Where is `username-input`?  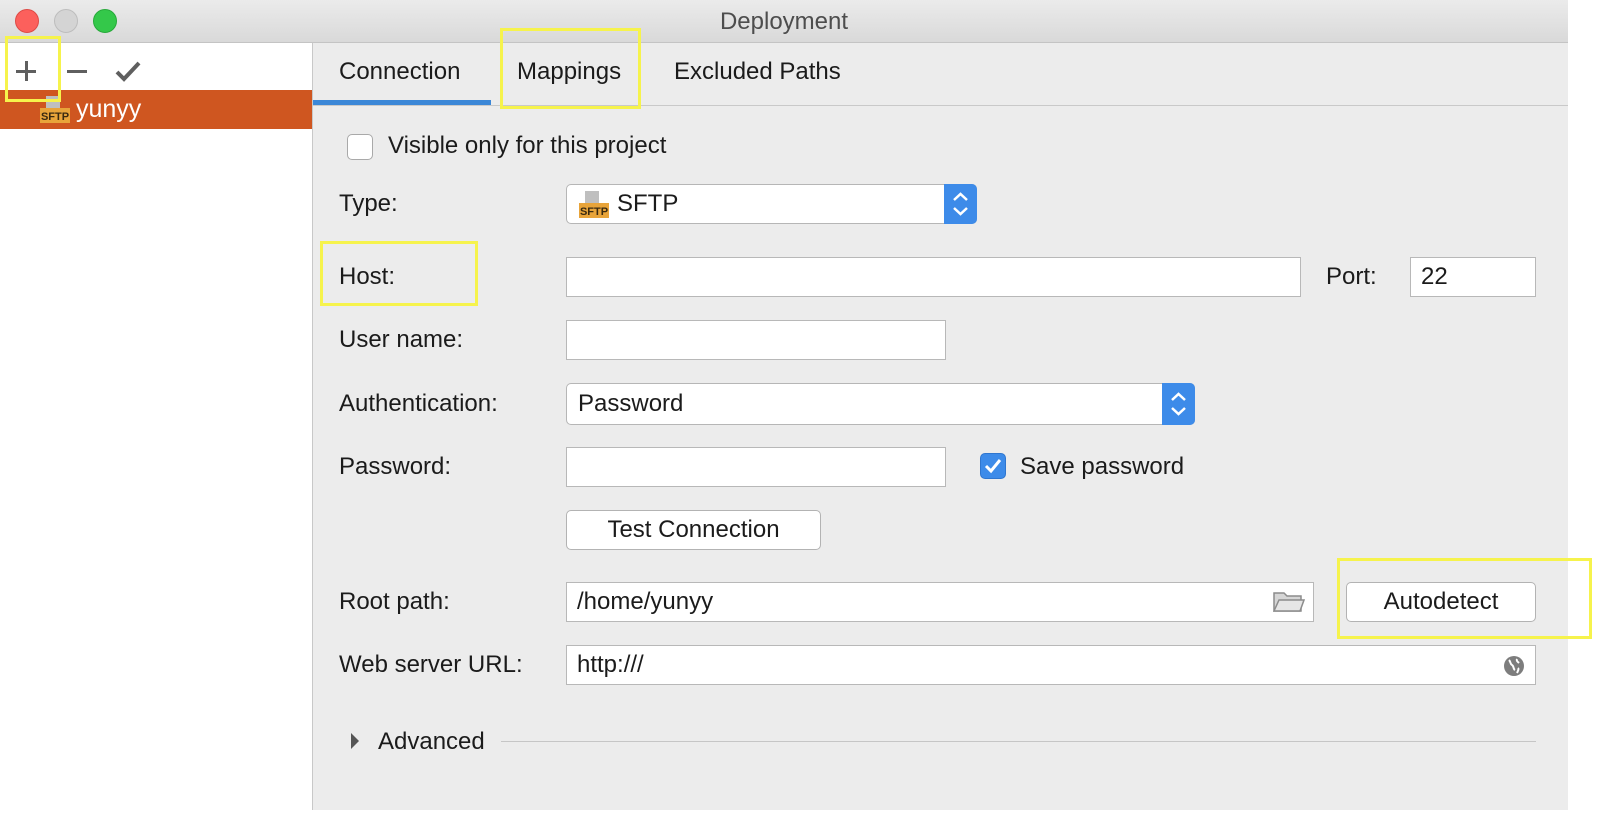 username-input is located at coordinates (756, 340).